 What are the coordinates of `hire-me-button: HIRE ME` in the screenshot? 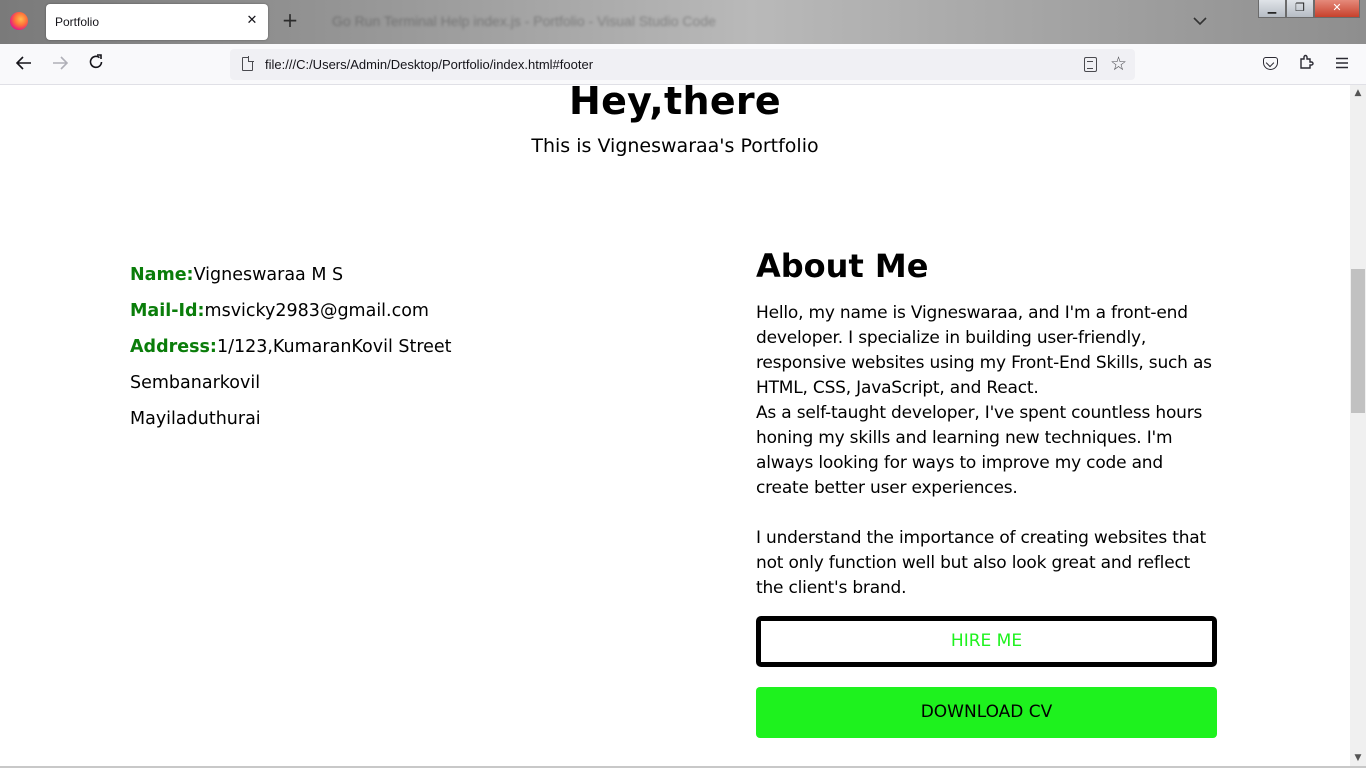 It's located at (986, 641).